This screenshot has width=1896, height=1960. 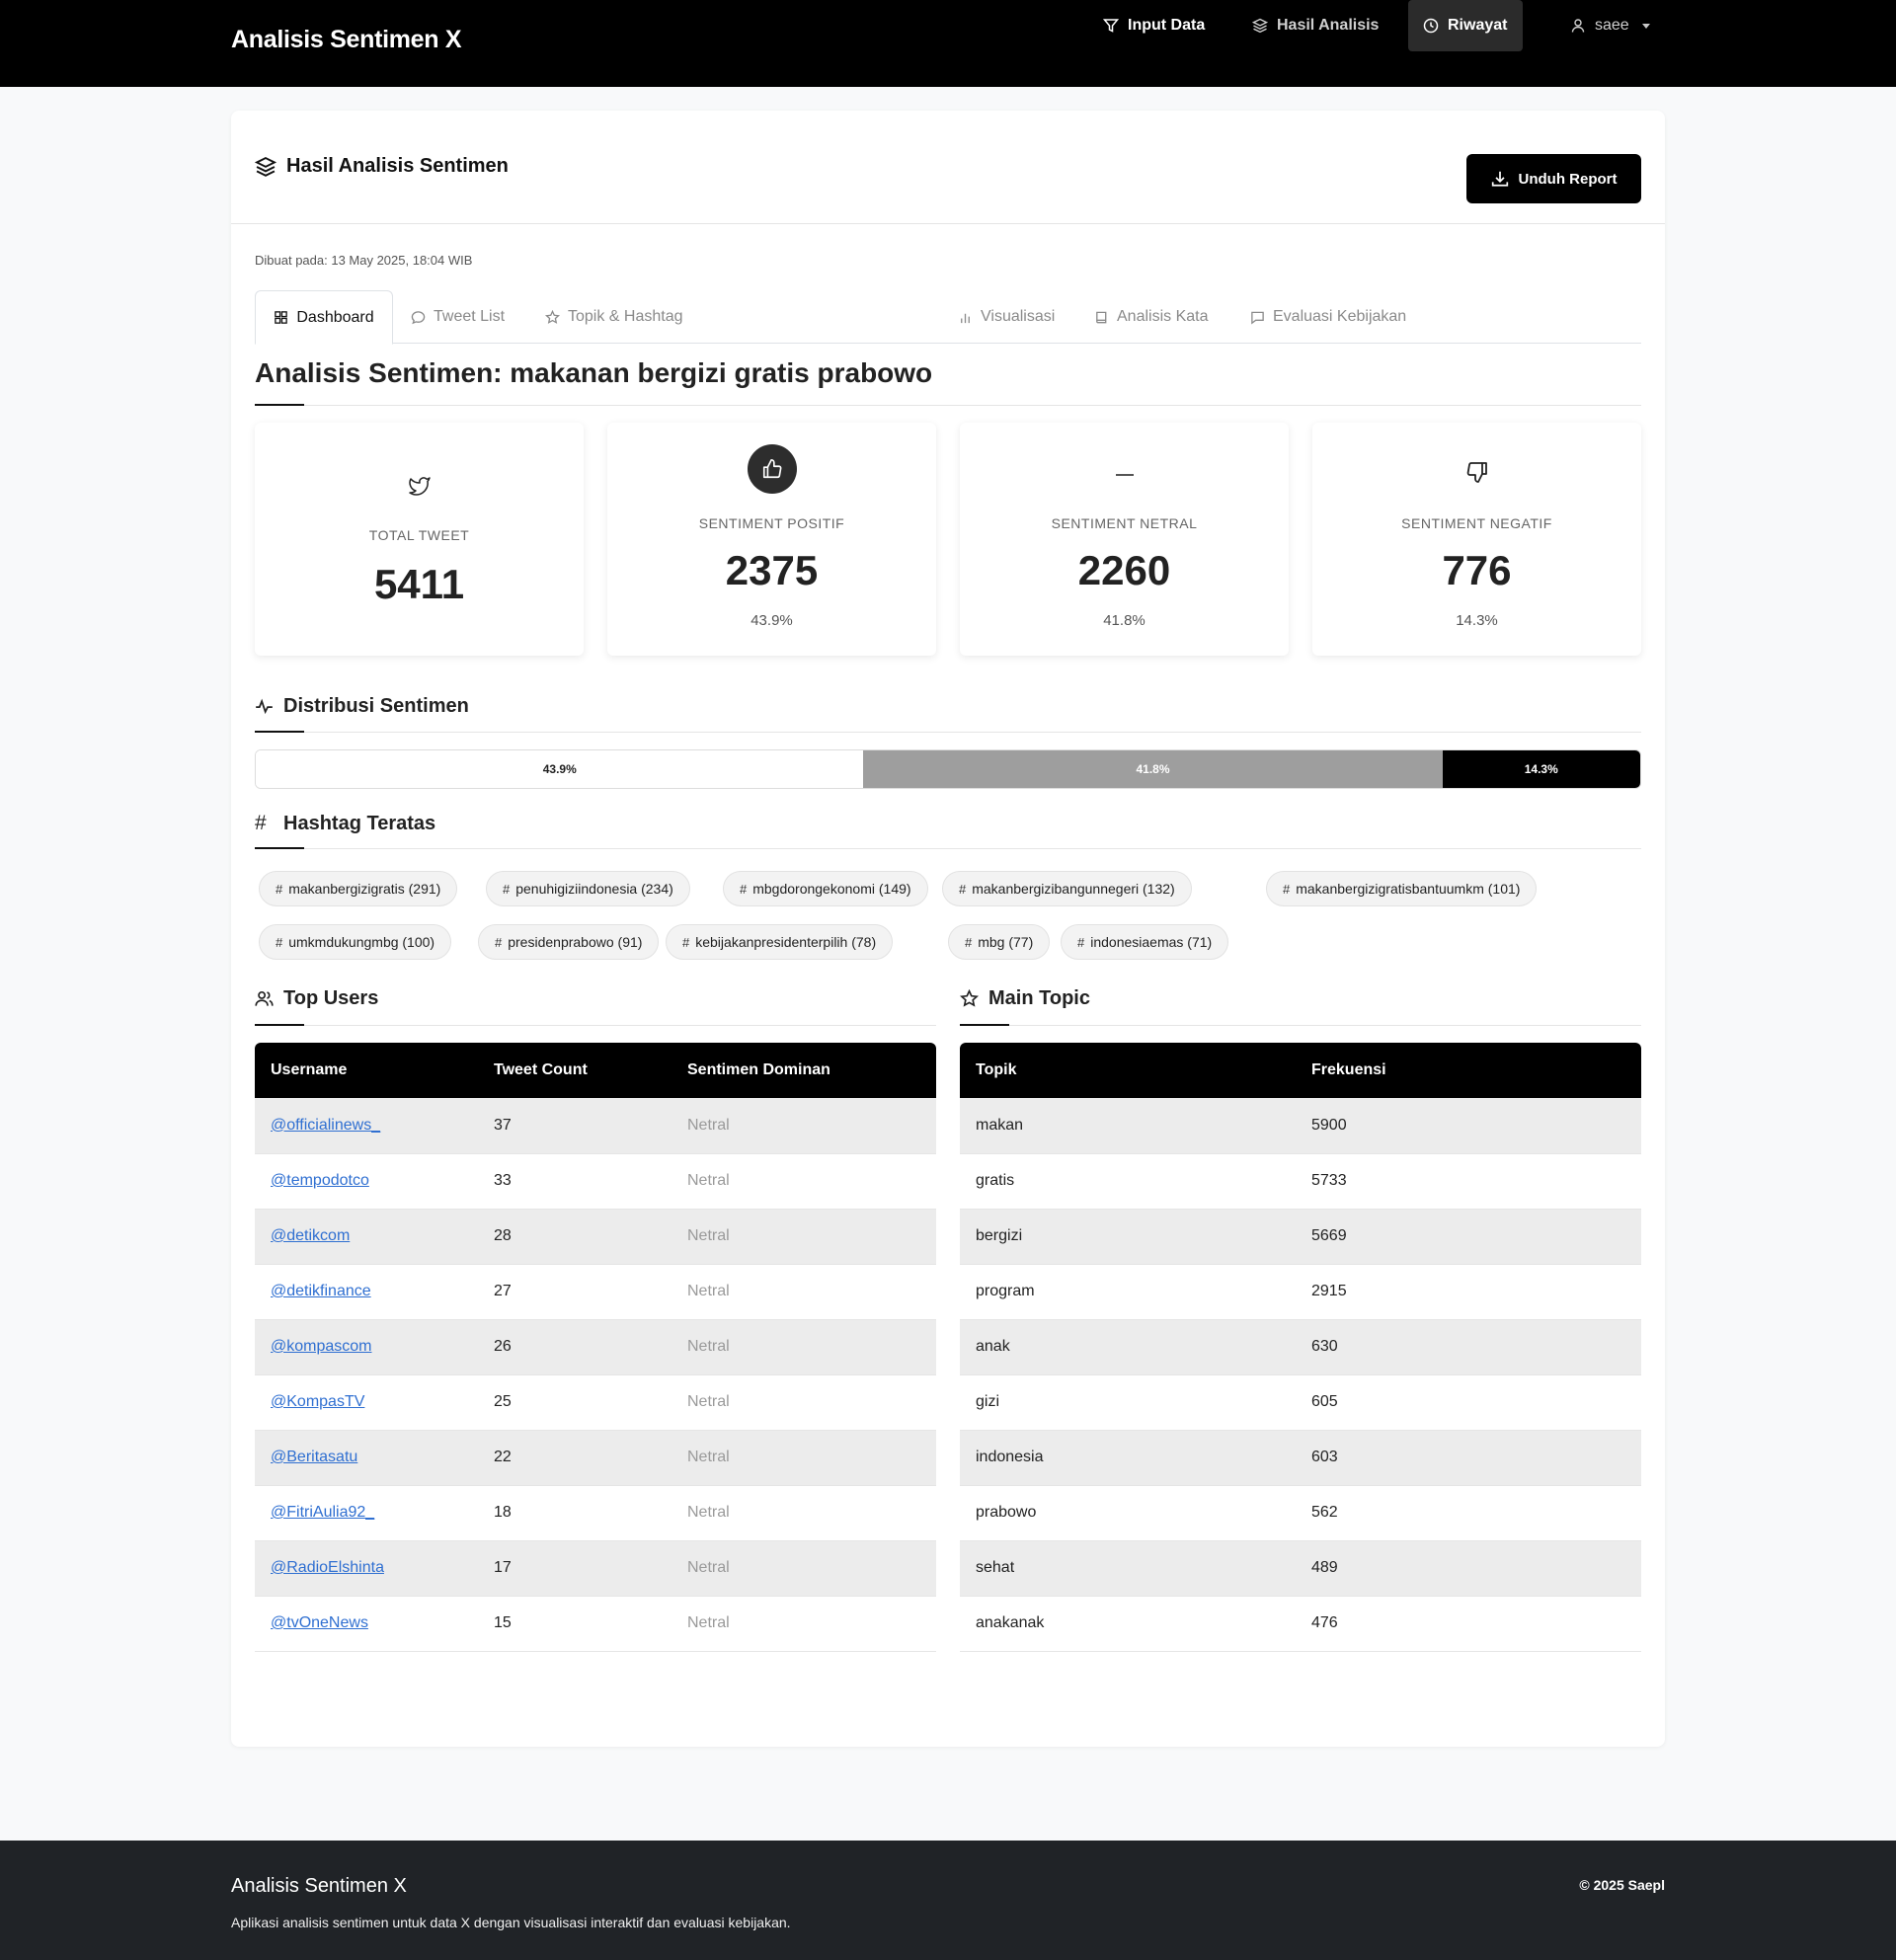 I want to click on hashtag-heading: # Hashtag Teratas, so click(x=345, y=824).